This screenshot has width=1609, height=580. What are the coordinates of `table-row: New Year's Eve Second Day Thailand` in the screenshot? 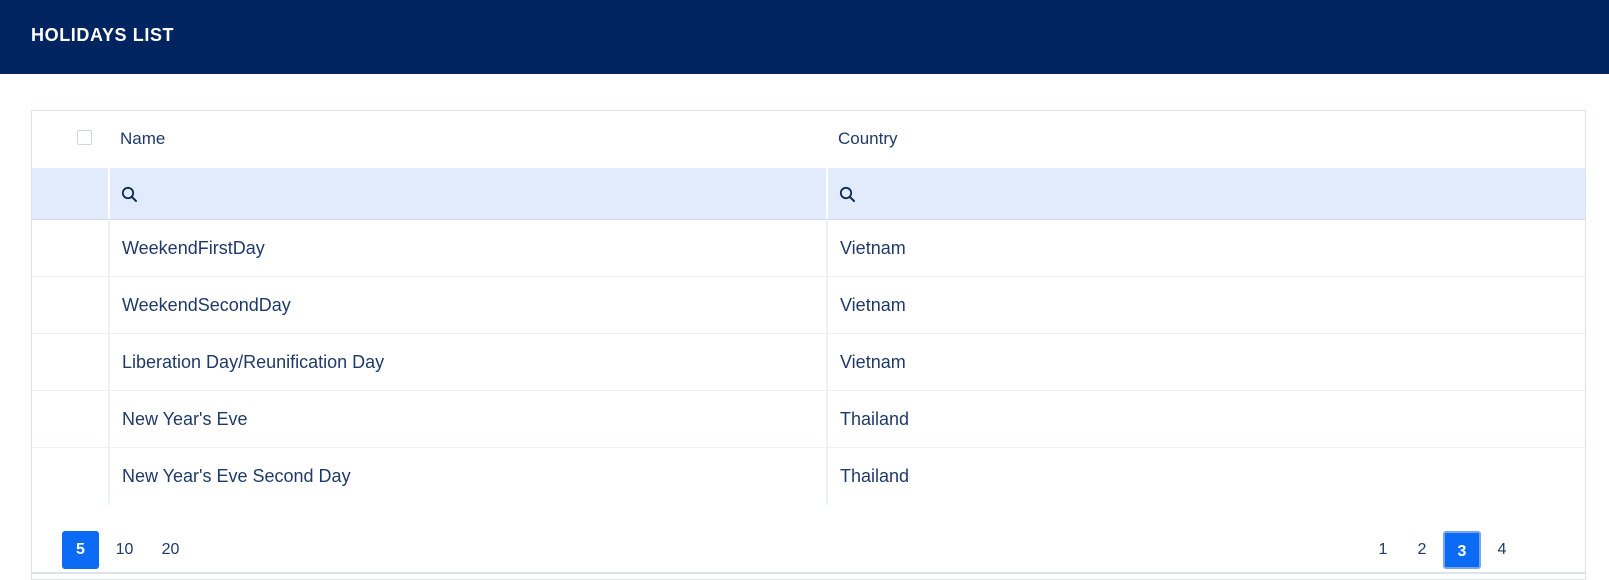 It's located at (808, 476).